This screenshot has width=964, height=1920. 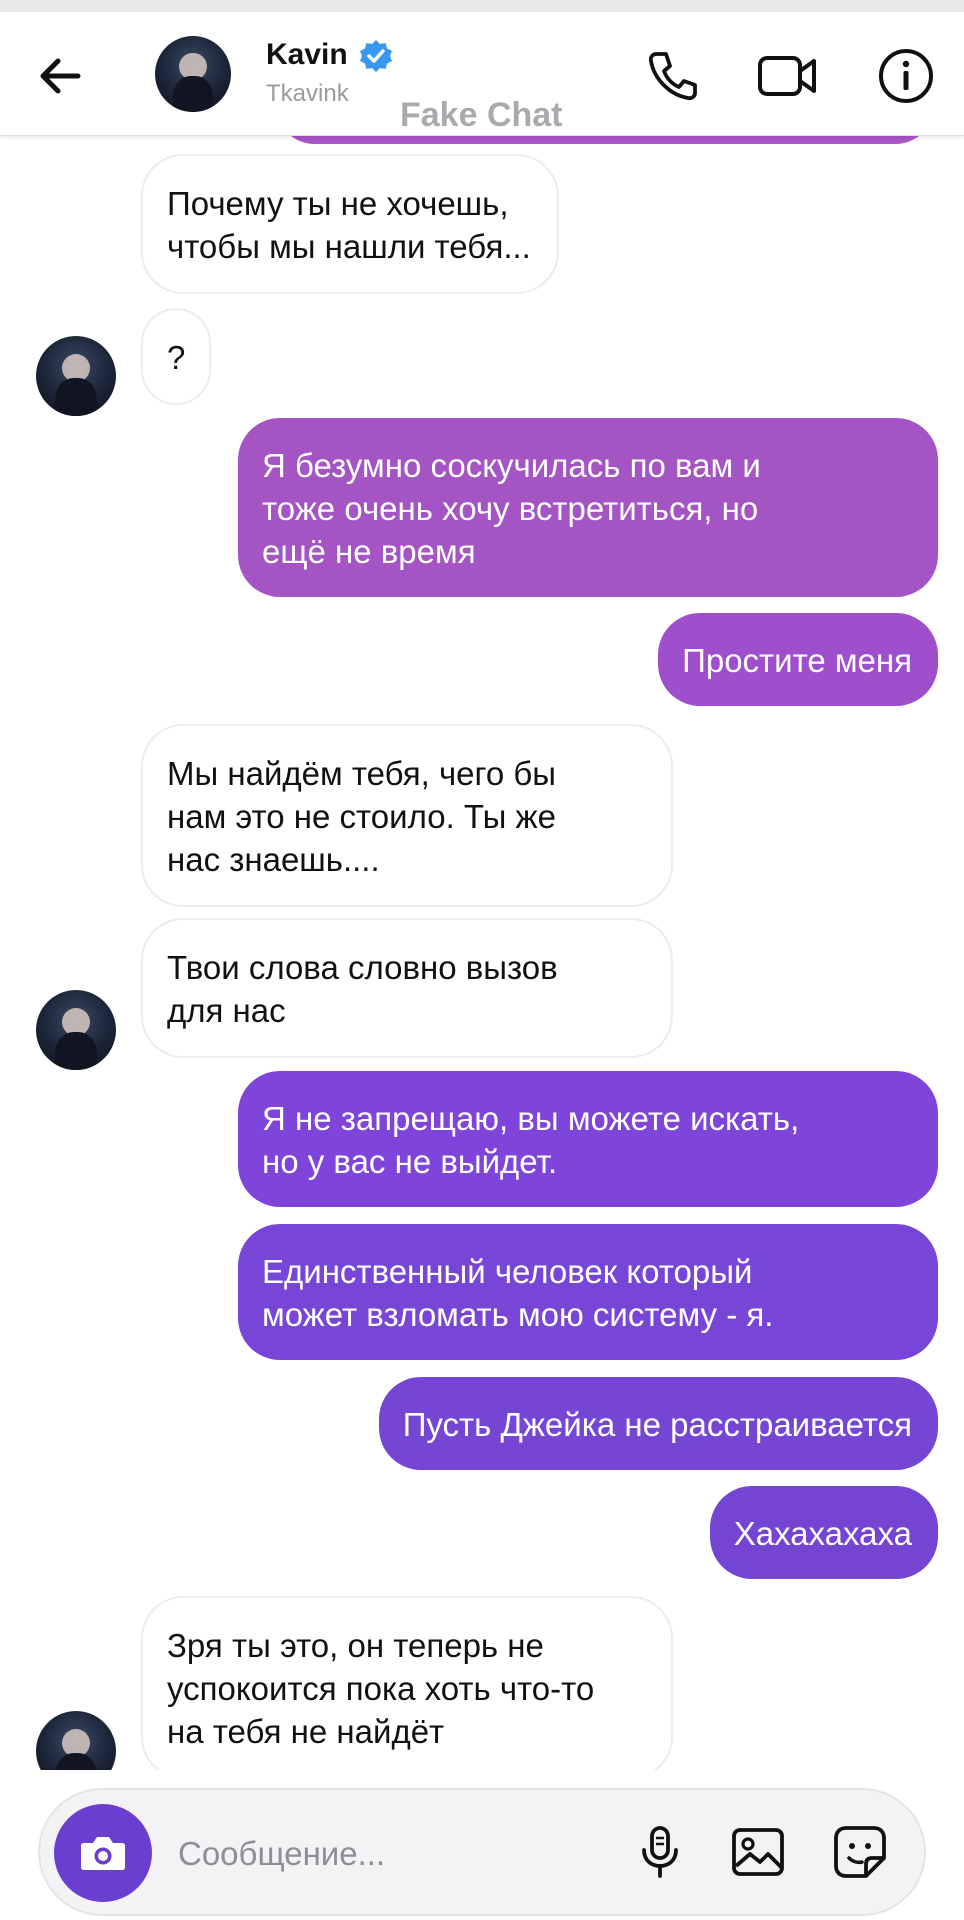 I want to click on message-input, so click(x=398, y=1854).